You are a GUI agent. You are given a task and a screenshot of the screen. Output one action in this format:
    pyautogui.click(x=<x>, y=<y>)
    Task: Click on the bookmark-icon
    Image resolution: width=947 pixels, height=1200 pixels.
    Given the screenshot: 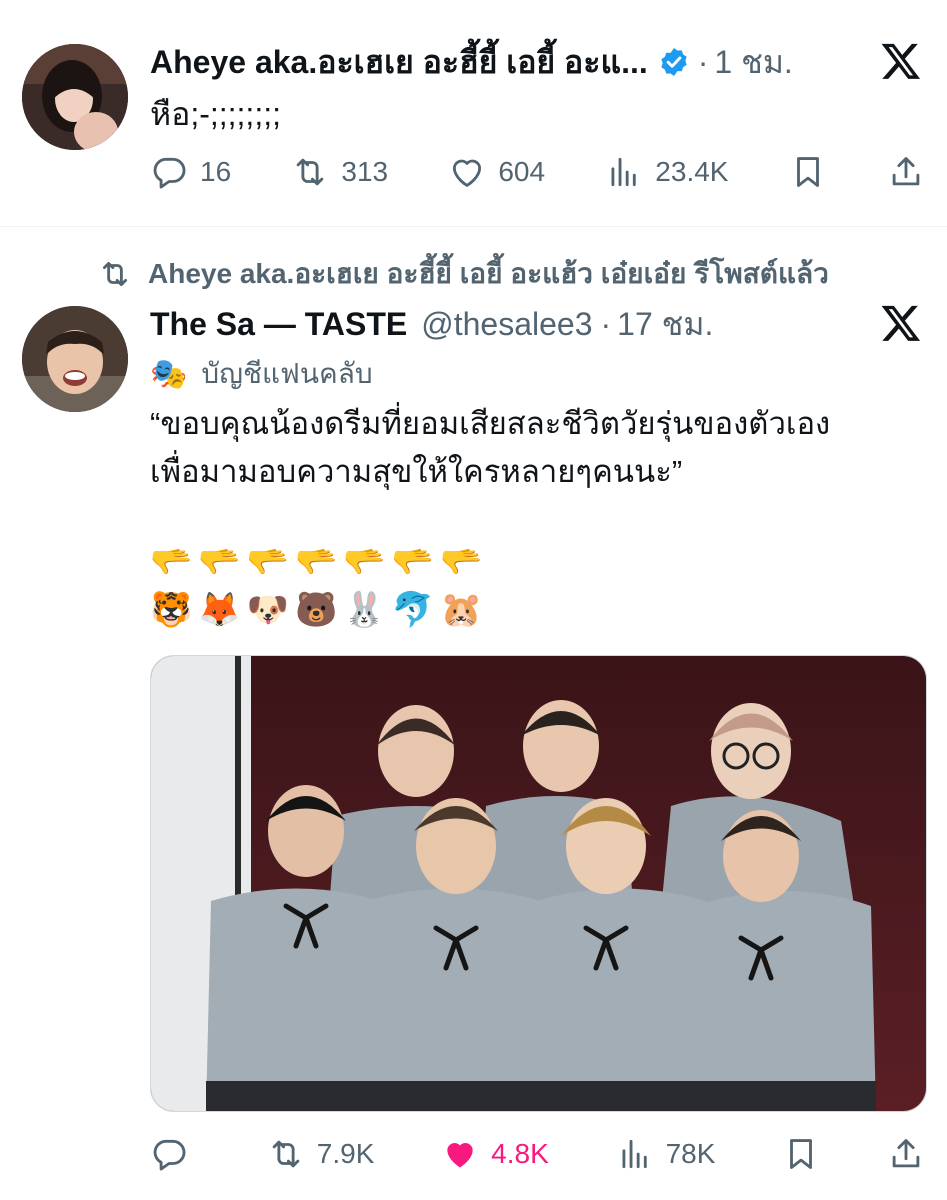 What is the action you would take?
    pyautogui.click(x=801, y=1154)
    